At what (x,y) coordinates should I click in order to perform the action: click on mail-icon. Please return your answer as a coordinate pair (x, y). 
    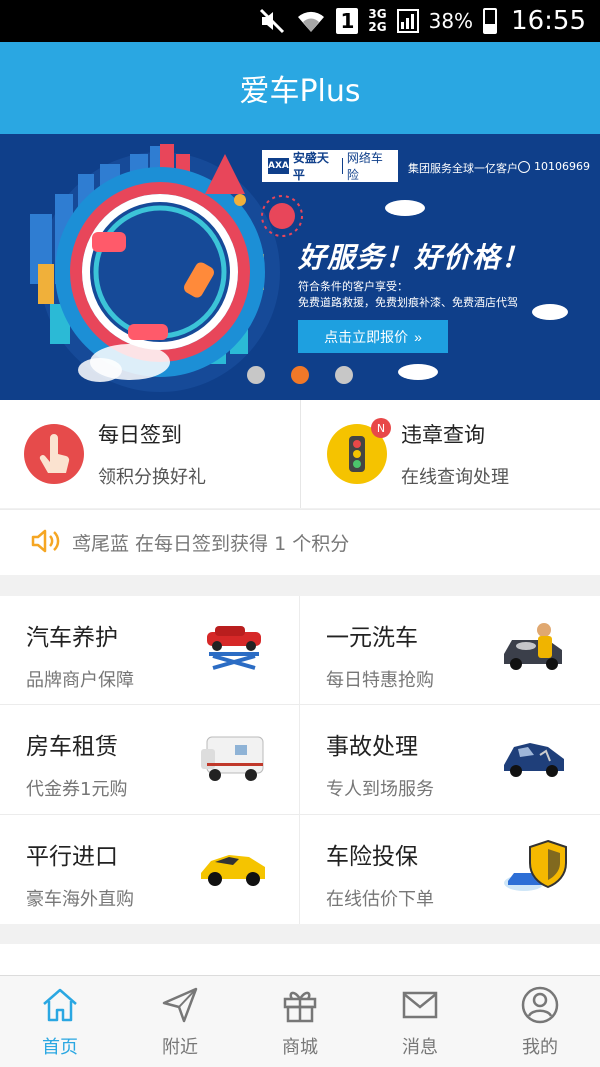
    Looking at the image, I should click on (420, 1004).